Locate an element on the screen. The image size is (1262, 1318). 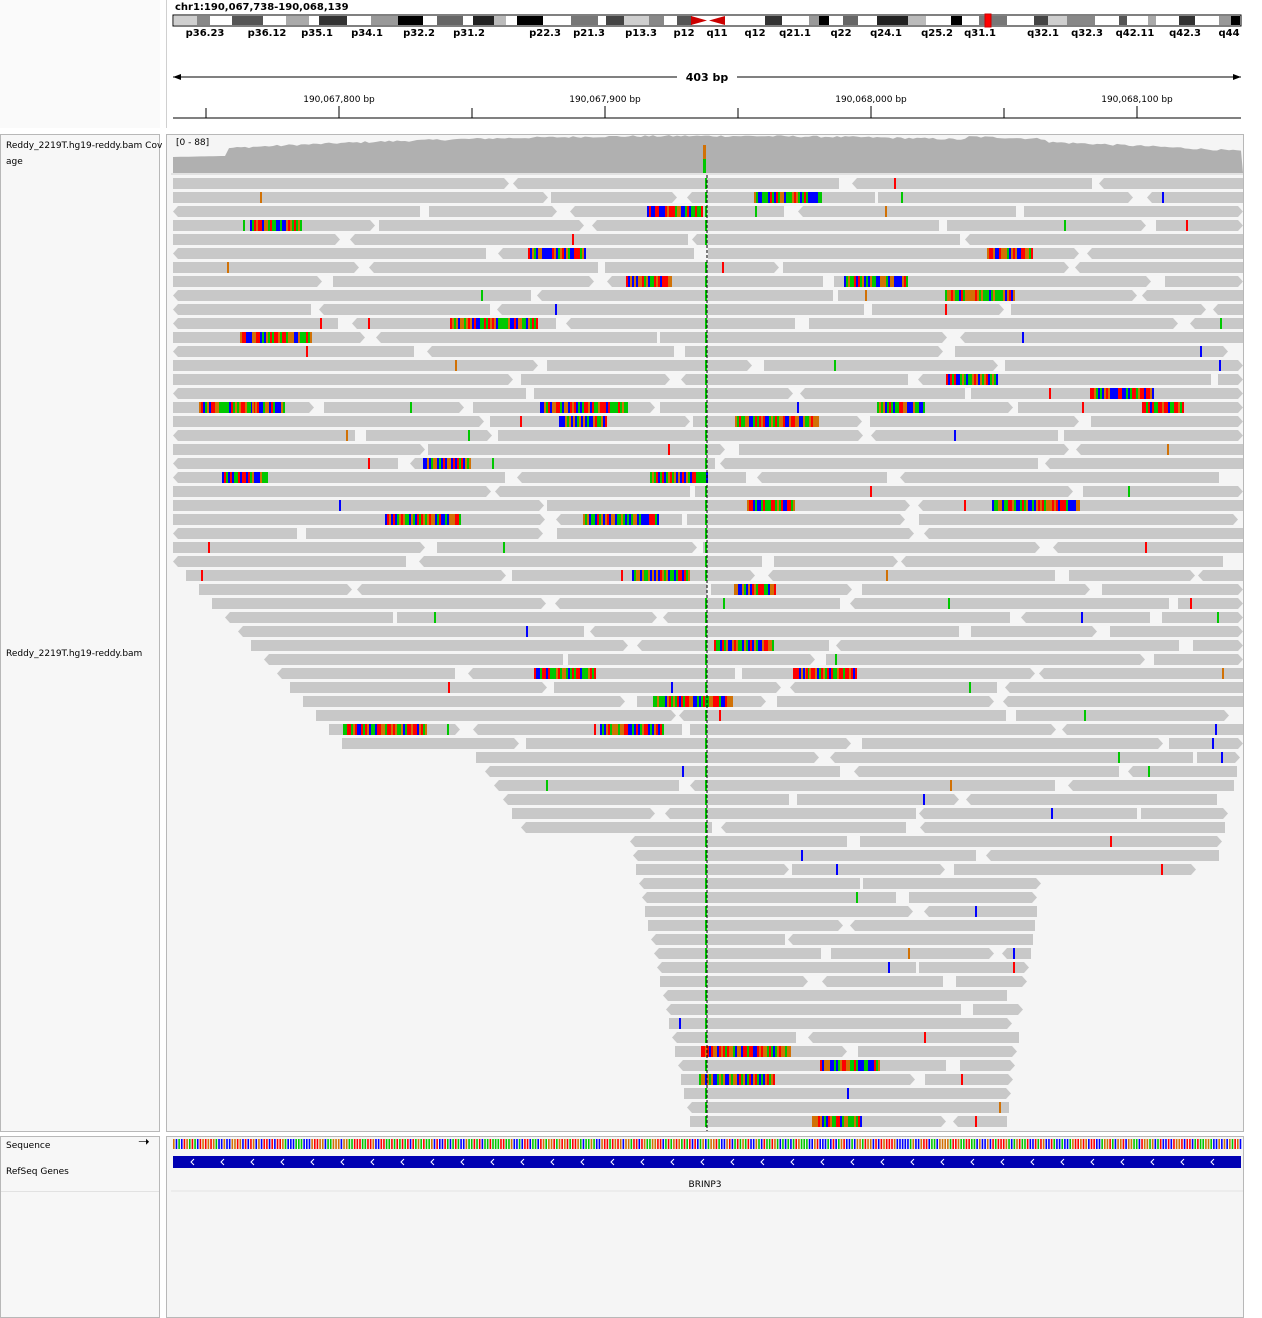
sequence-track-name: Sequence is located at coordinates (28, 1146).